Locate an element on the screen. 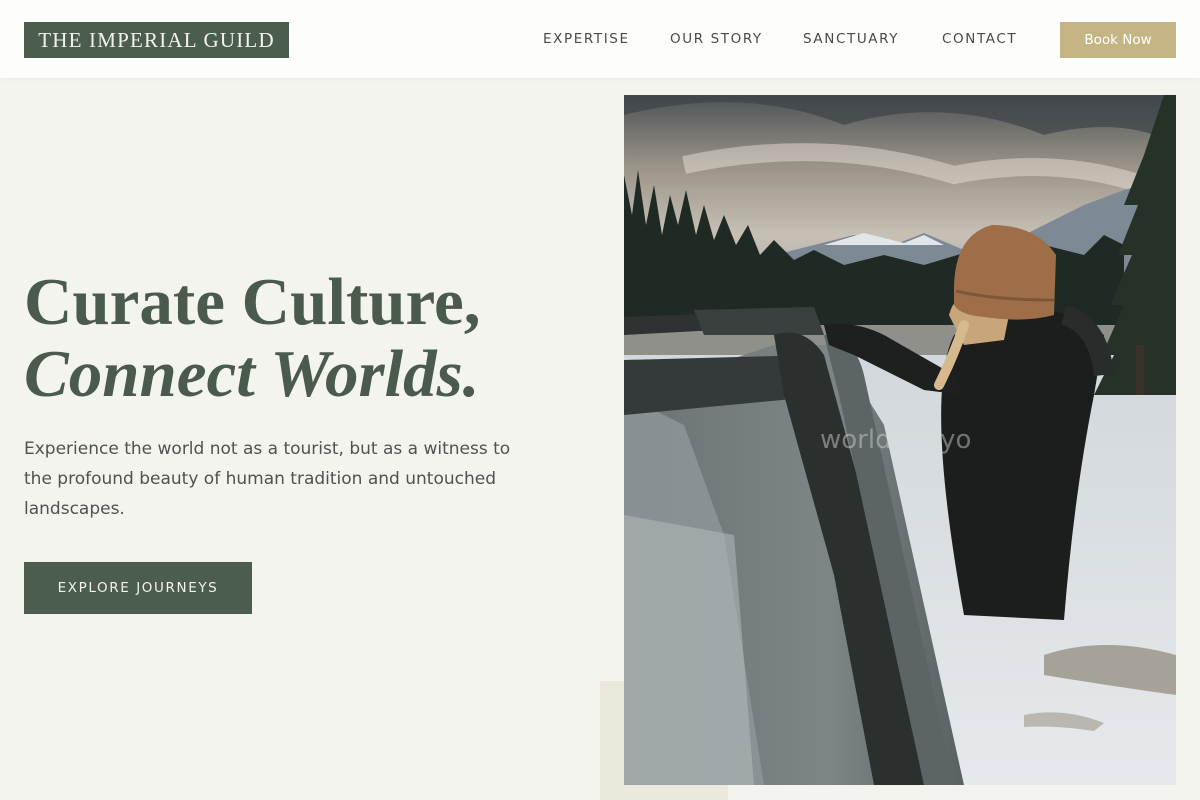  hero-headline: Curate Culture, Connect Worlds. is located at coordinates (252, 338).